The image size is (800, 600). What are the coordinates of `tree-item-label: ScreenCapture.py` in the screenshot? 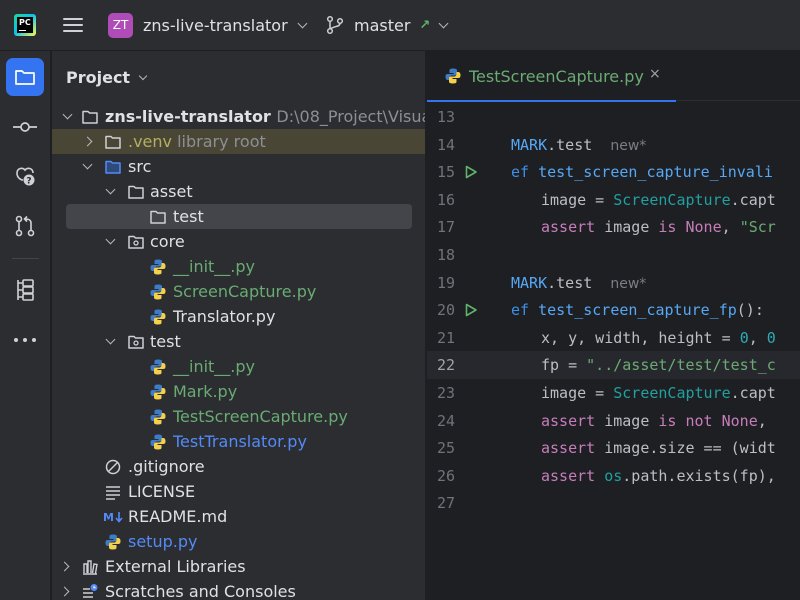 It's located at (245, 291).